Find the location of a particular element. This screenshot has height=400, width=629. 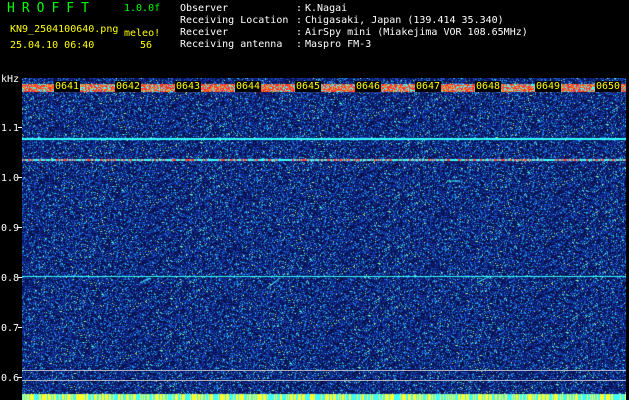

y-tick-0-8: 0.8 is located at coordinates (10, 278).